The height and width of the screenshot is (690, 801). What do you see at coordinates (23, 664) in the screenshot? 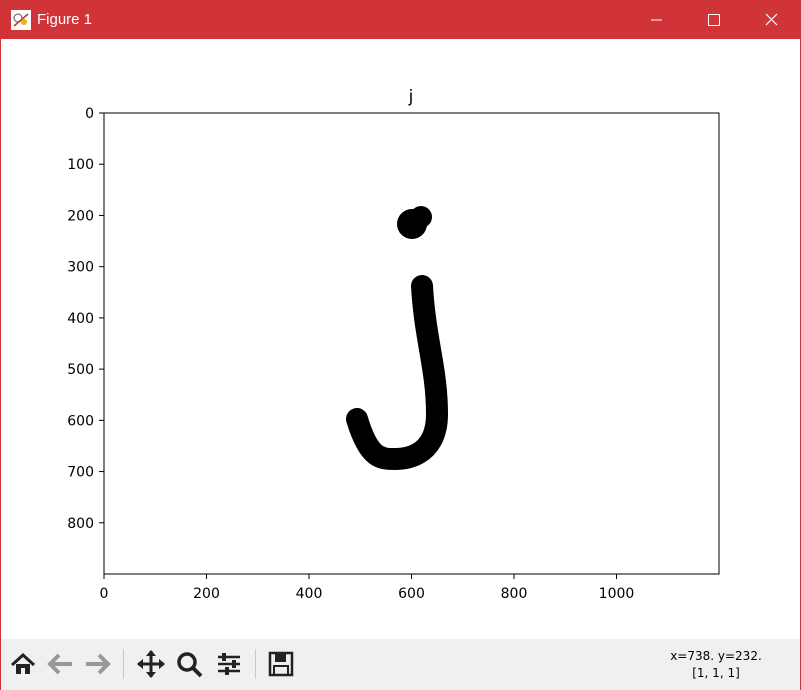
I see `home-icon` at bounding box center [23, 664].